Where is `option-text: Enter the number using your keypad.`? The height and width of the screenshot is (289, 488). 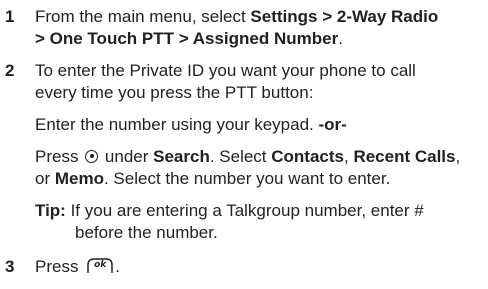 option-text: Enter the number using your keypad. is located at coordinates (177, 124).